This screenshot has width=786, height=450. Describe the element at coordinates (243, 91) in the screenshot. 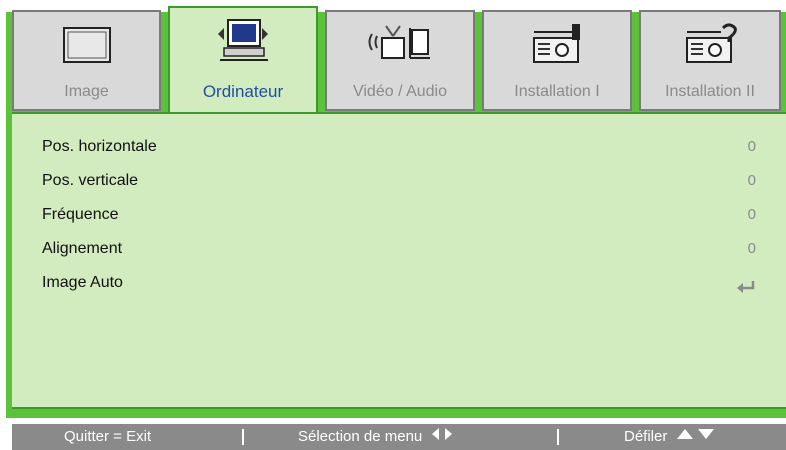

I see `tab-label: Ordinateur` at that location.